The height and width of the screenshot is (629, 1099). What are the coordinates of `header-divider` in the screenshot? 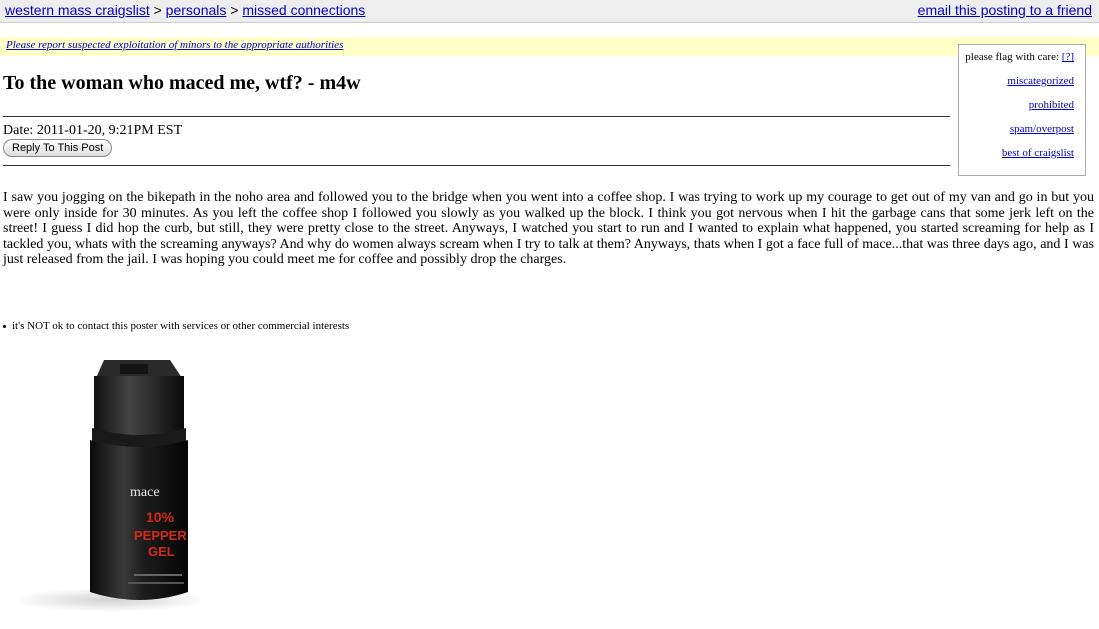 It's located at (476, 165).